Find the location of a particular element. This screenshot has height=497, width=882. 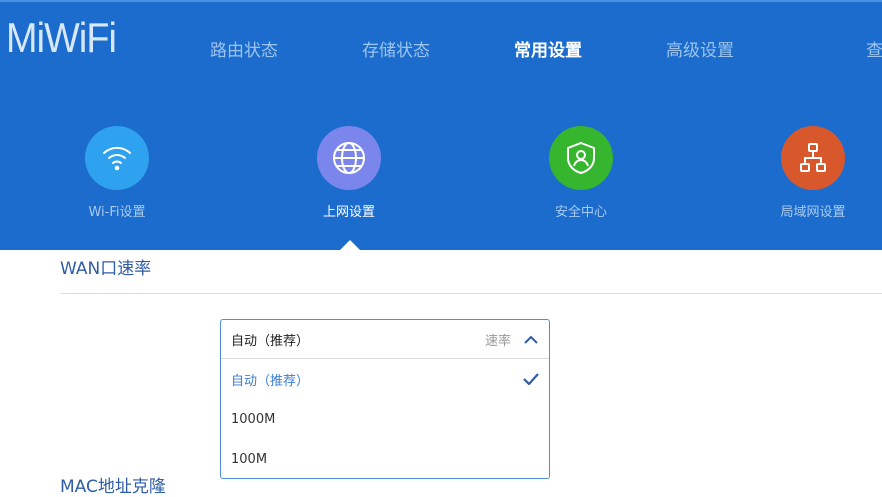

wan-speed-select: 自动（推荐） 速率 自动（推荐） 1000M 100M is located at coordinates (385, 399).